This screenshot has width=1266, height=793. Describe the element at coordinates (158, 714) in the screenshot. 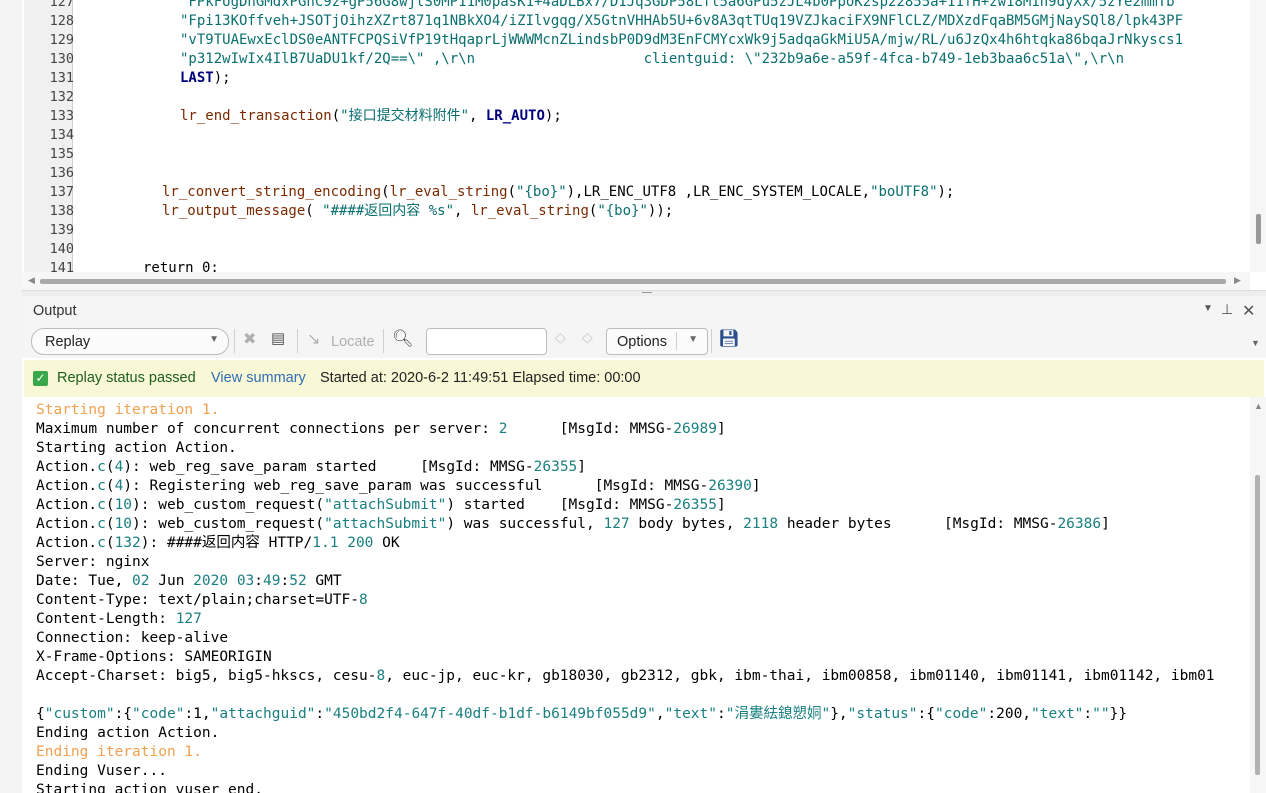

I see `log-segment: "code"` at that location.